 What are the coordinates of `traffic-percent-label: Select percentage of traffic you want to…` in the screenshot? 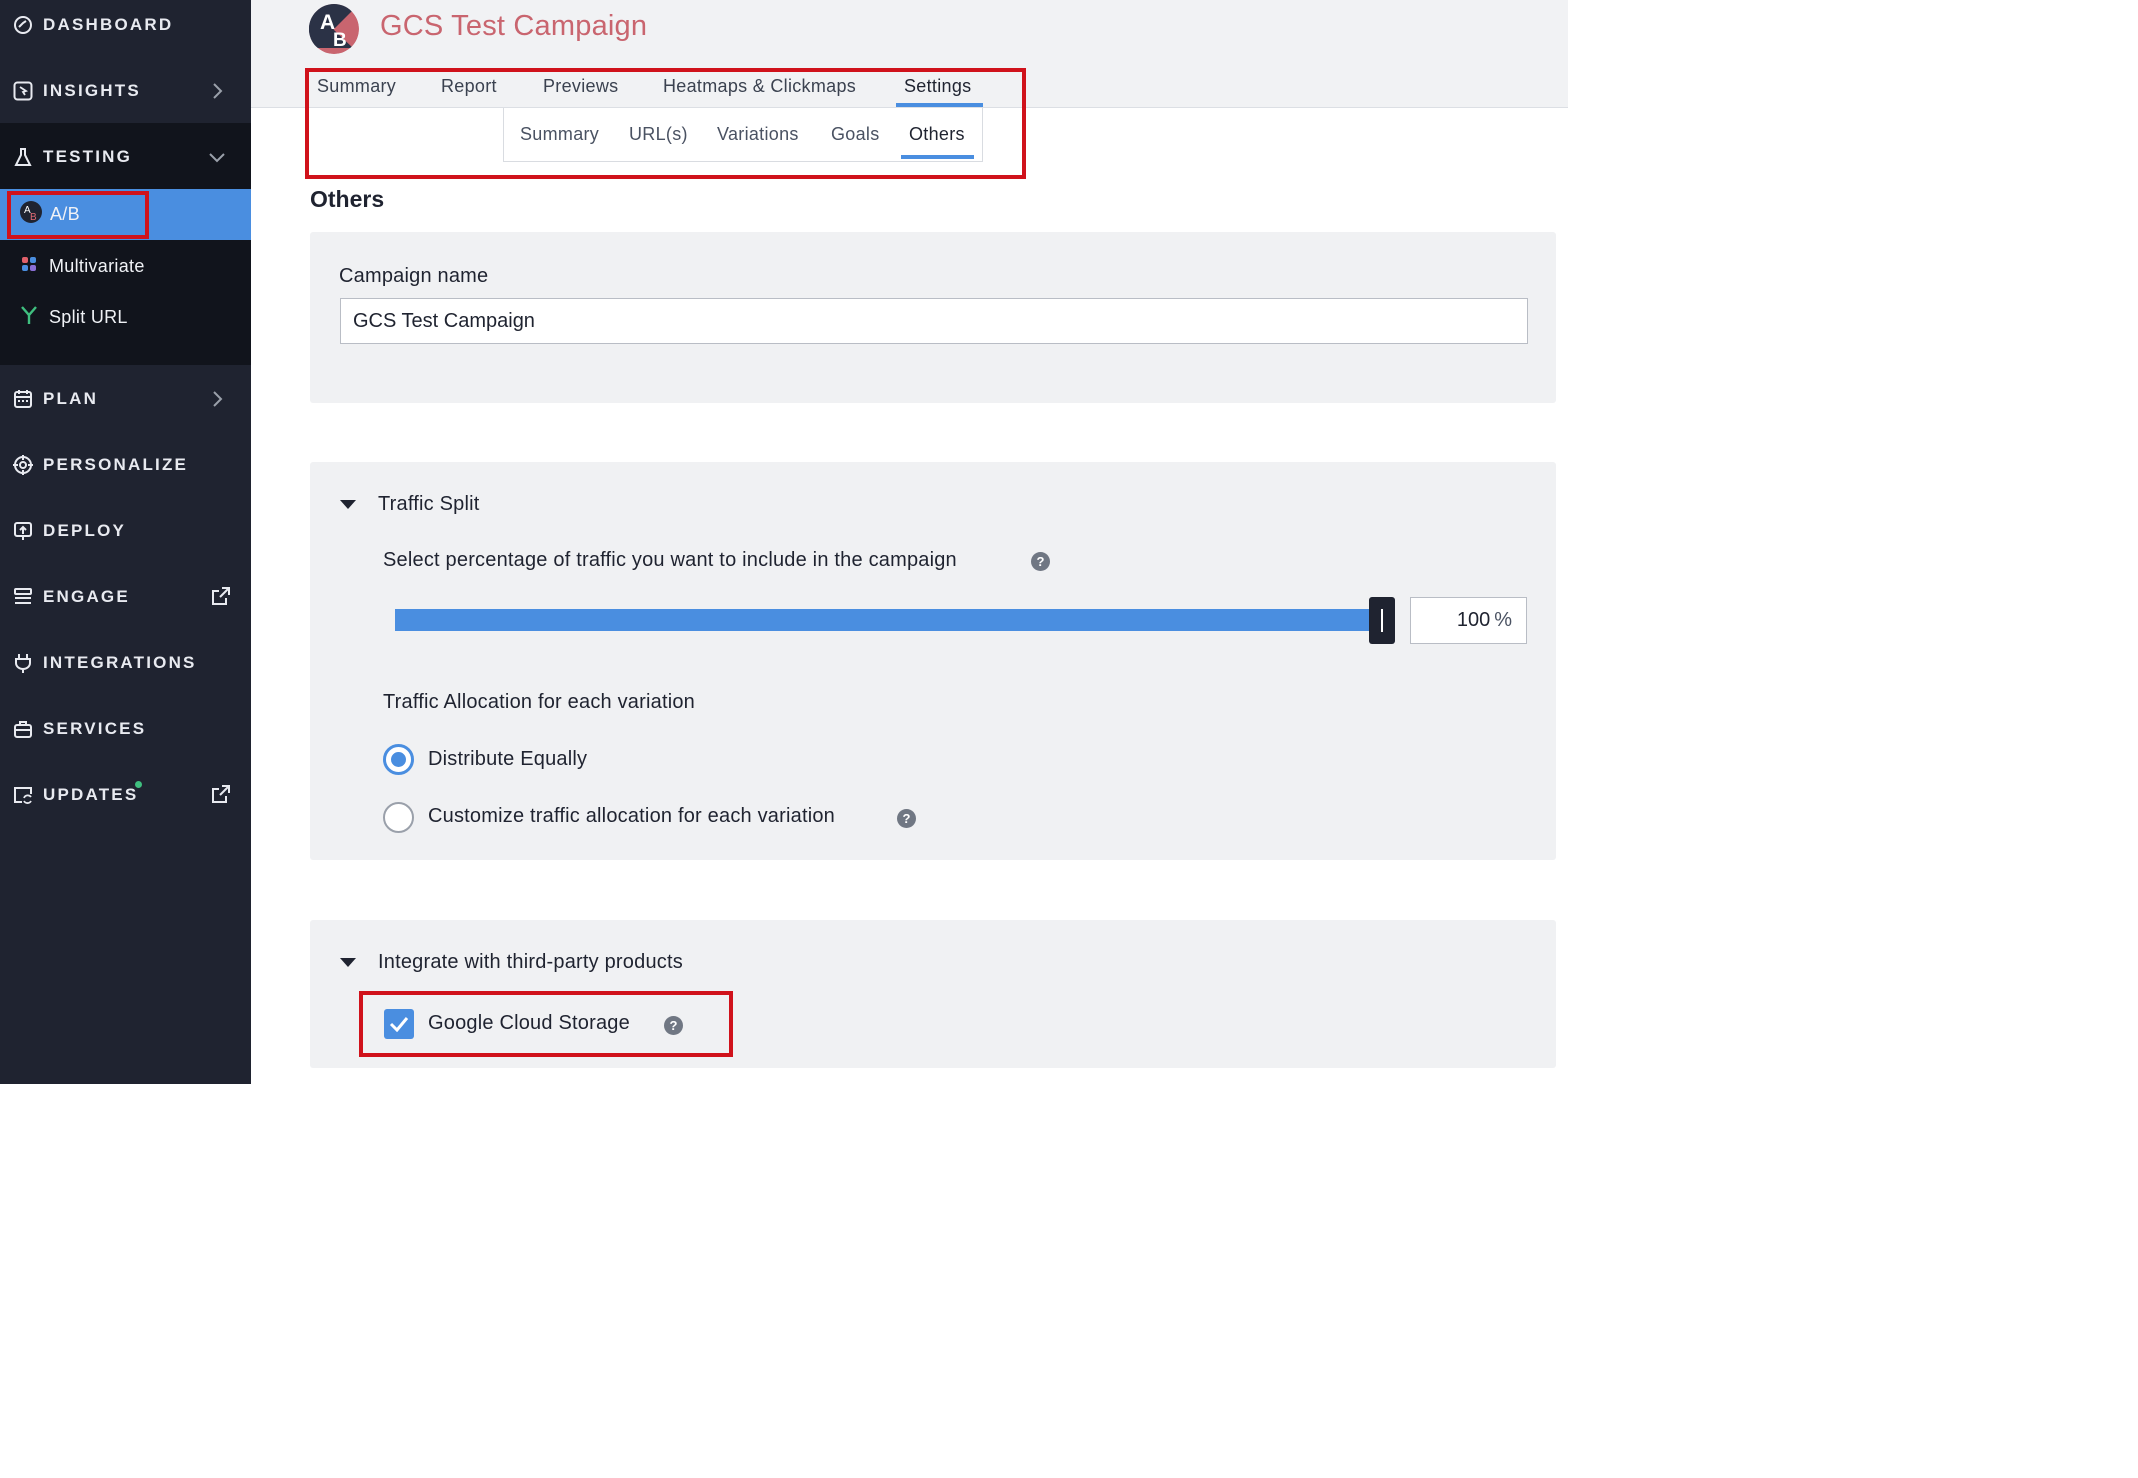 It's located at (670, 560).